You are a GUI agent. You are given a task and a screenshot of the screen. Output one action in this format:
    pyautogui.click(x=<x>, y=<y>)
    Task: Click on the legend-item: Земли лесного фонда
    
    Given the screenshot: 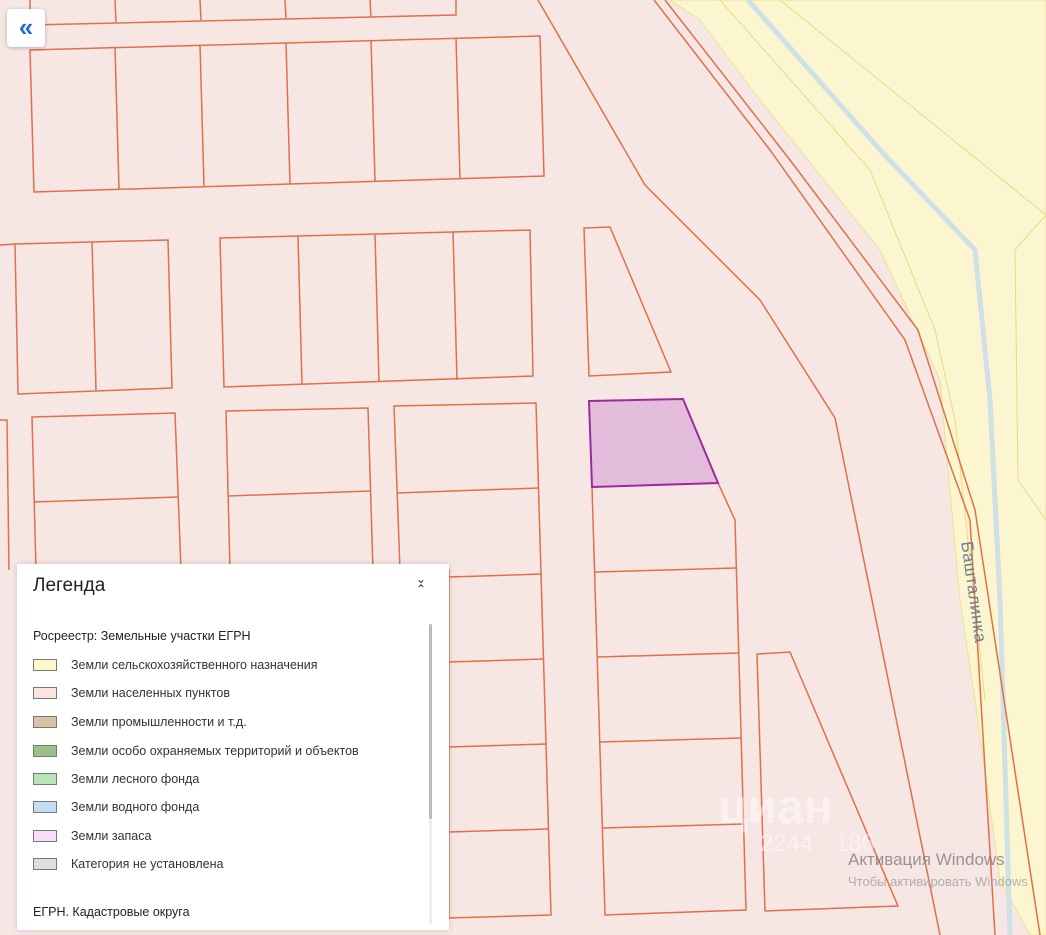 What is the action you would take?
    pyautogui.click(x=116, y=779)
    